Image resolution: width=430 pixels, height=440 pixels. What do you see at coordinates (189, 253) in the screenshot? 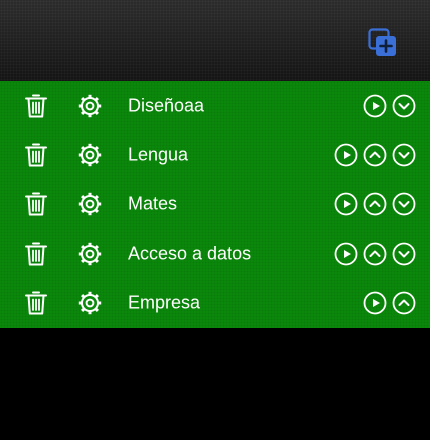
I see `course-name: Acceso a datos` at bounding box center [189, 253].